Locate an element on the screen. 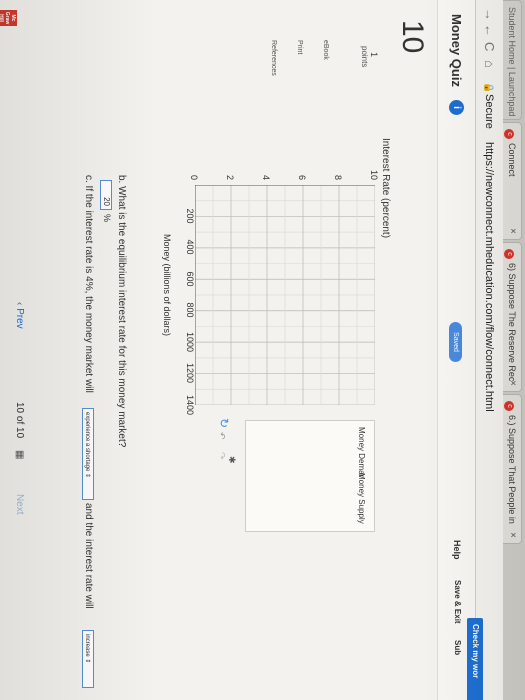 The width and height of the screenshot is (525, 700). mcgraw-hill-logo: Mc Graw Hill is located at coordinates (8, 18).